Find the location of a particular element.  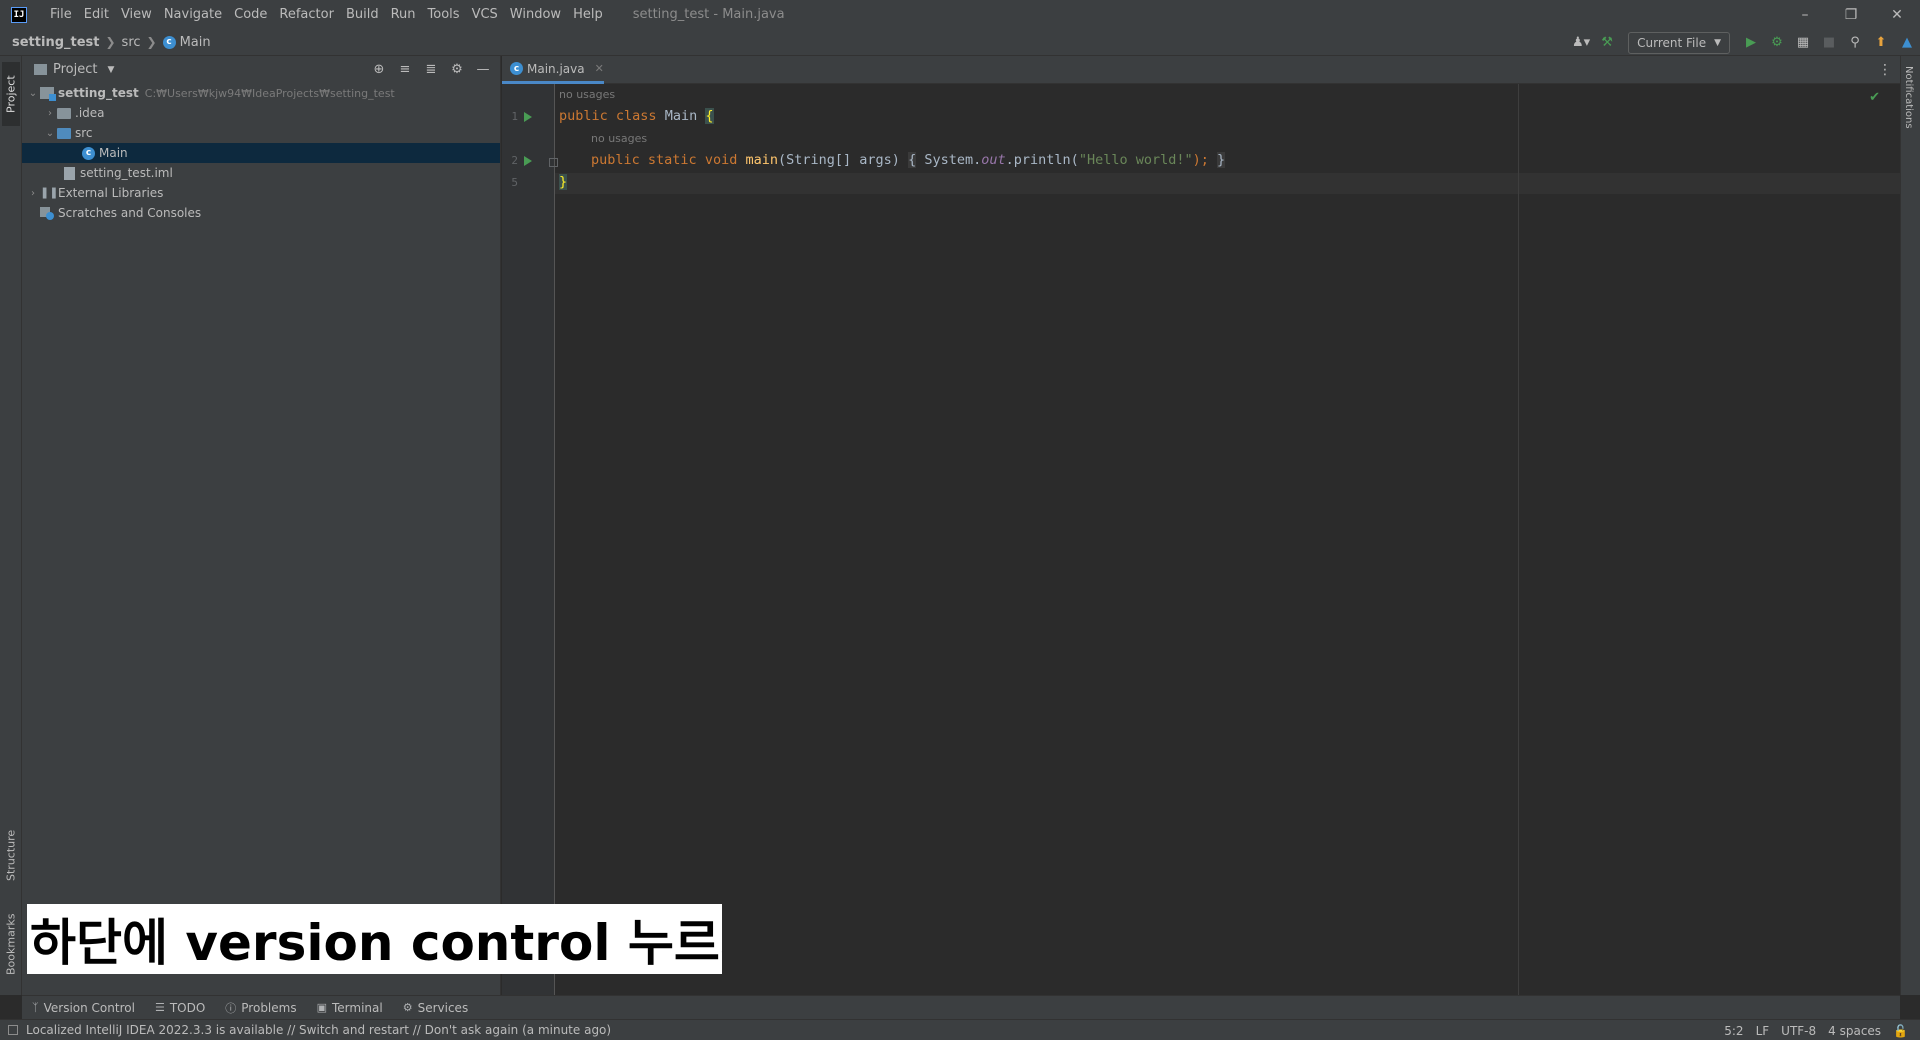

menu-code: Code is located at coordinates (250, 14).